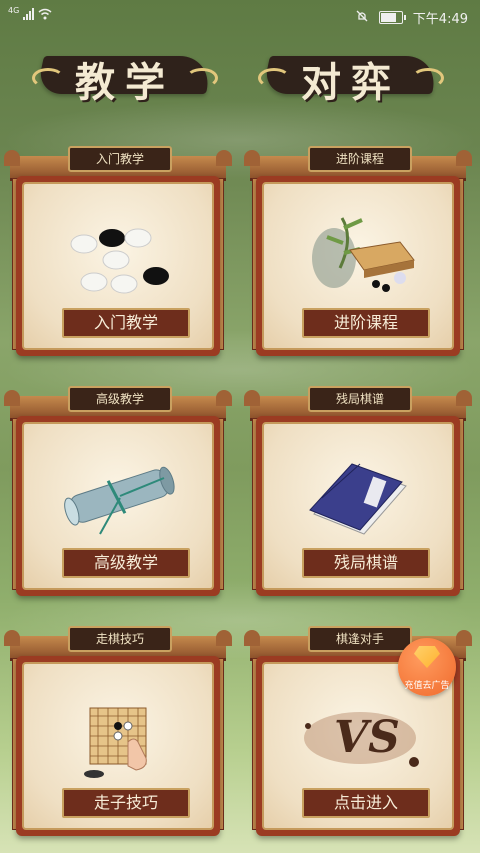 The width and height of the screenshot is (480, 853). I want to click on status-bar: 4G 下午4:49, so click(240, 17).